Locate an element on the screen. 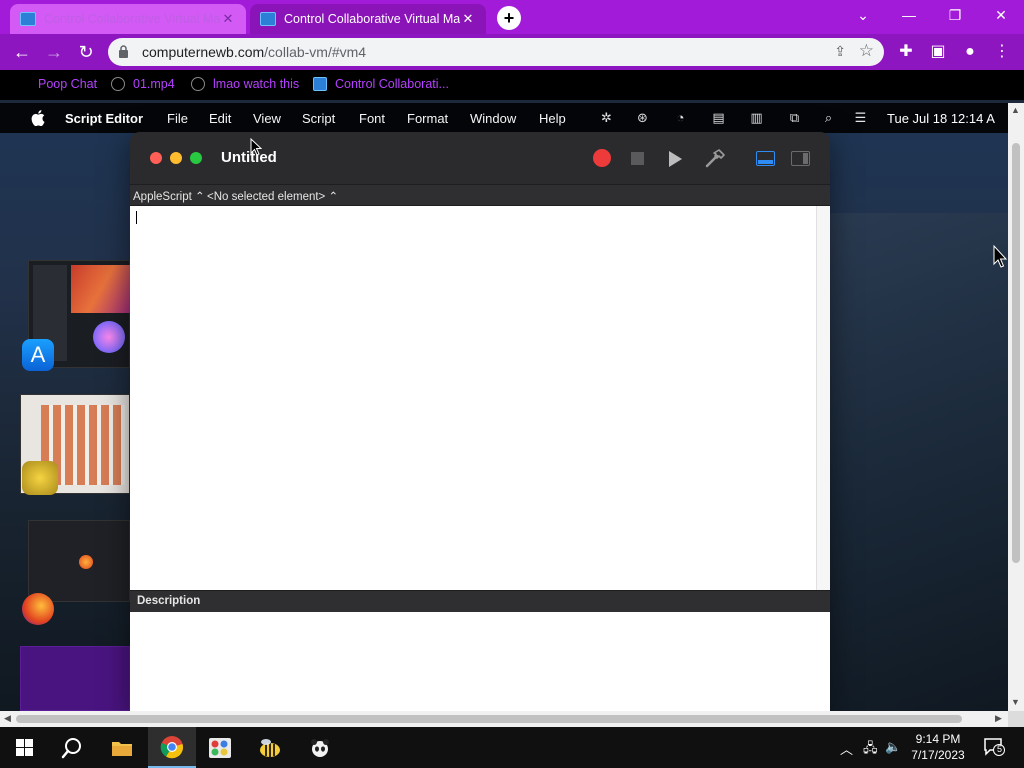 This screenshot has height=768, width=1024. bookmark-item: 01.mp4 is located at coordinates (143, 84).